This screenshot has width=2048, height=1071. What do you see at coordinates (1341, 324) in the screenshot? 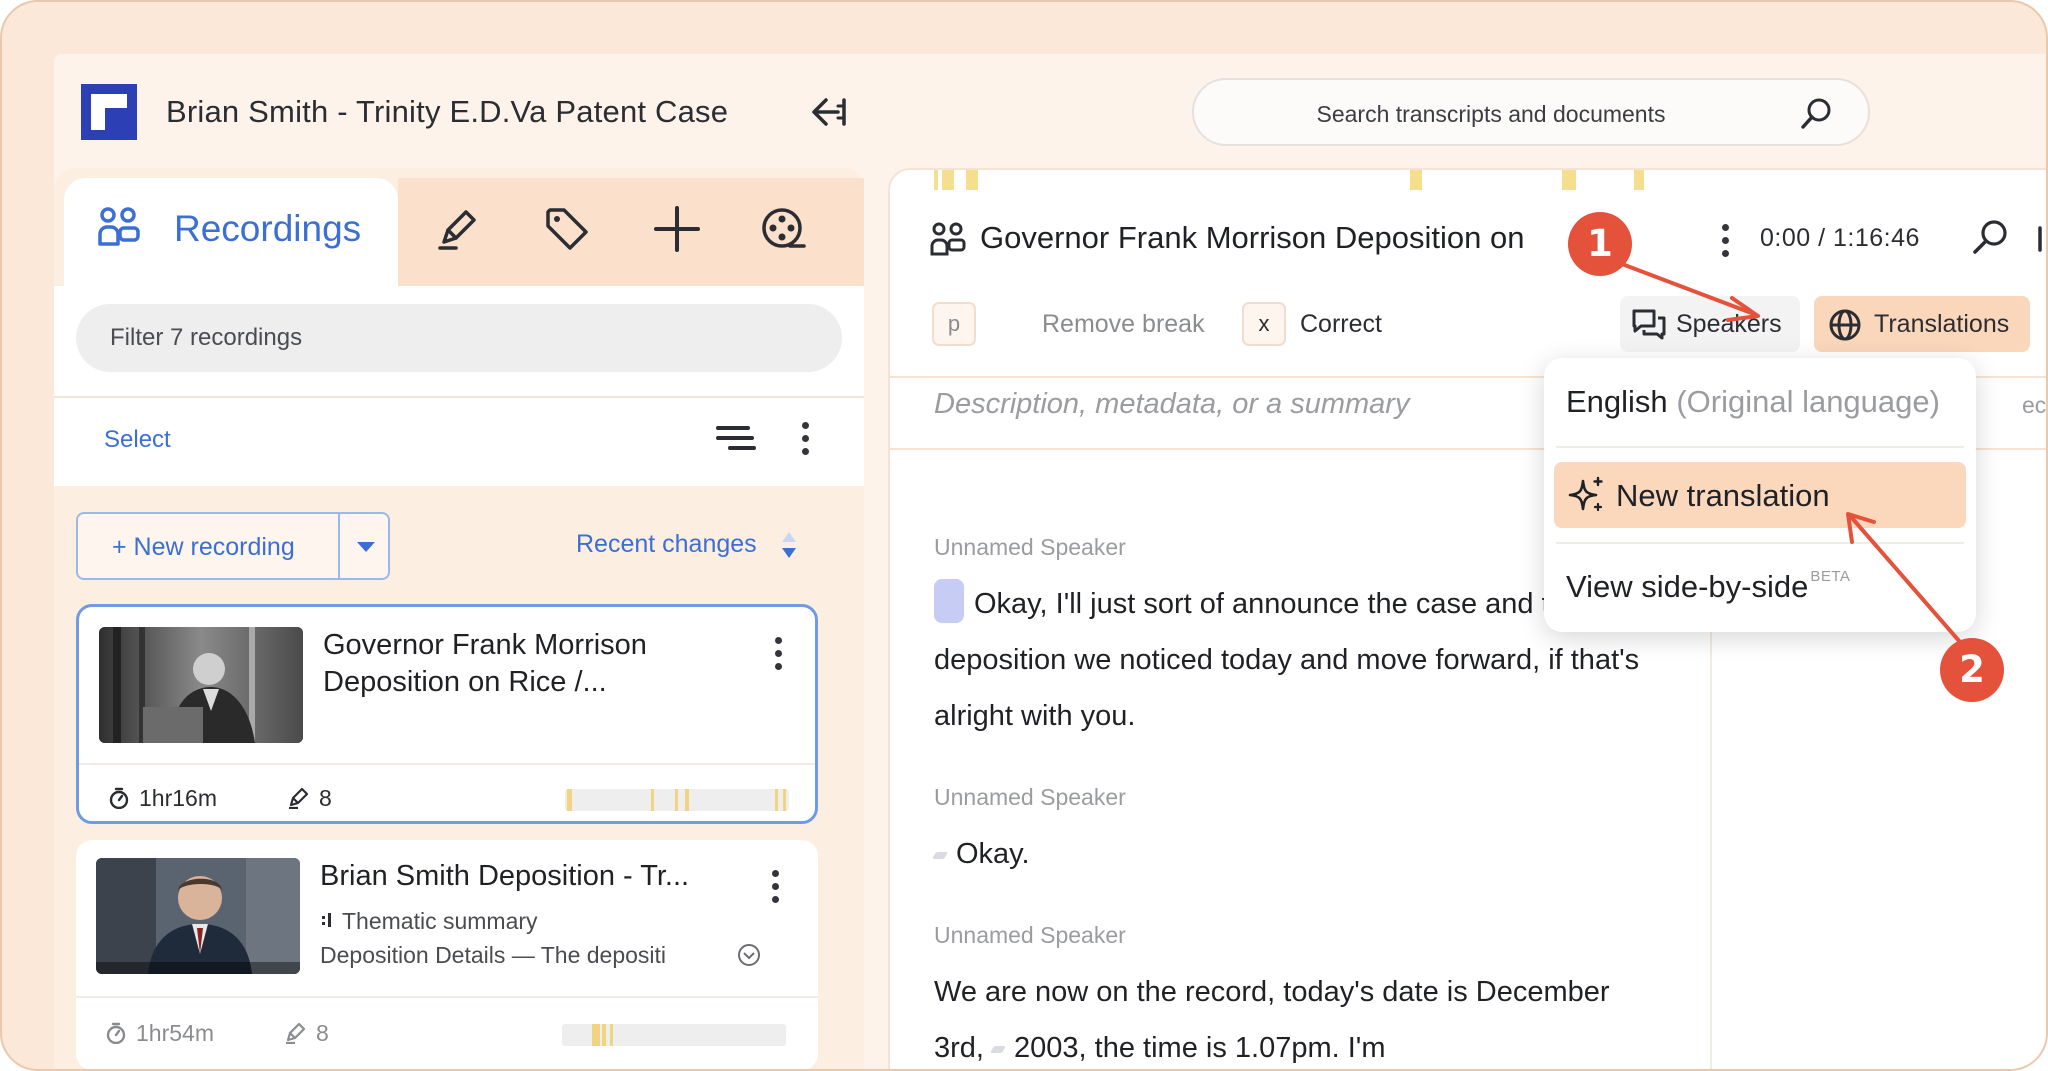
I see `correct-button: Correct` at bounding box center [1341, 324].